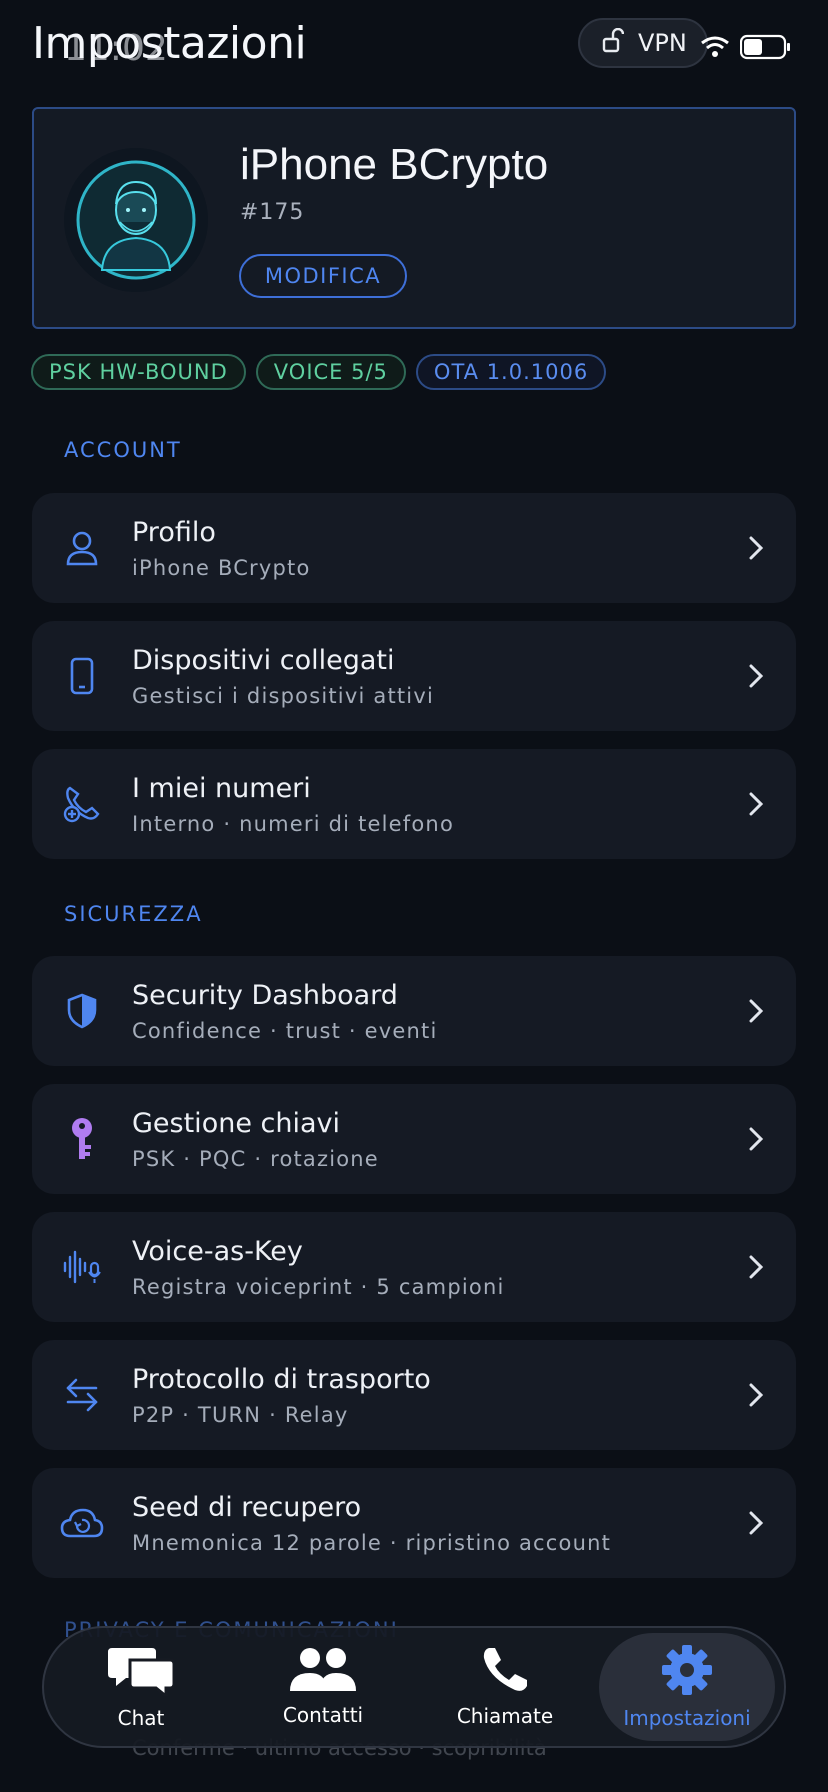 Image resolution: width=828 pixels, height=1792 pixels. Describe the element at coordinates (414, 548) in the screenshot. I see `settings-row-profile: Profilo iPhone BCrypto` at that location.